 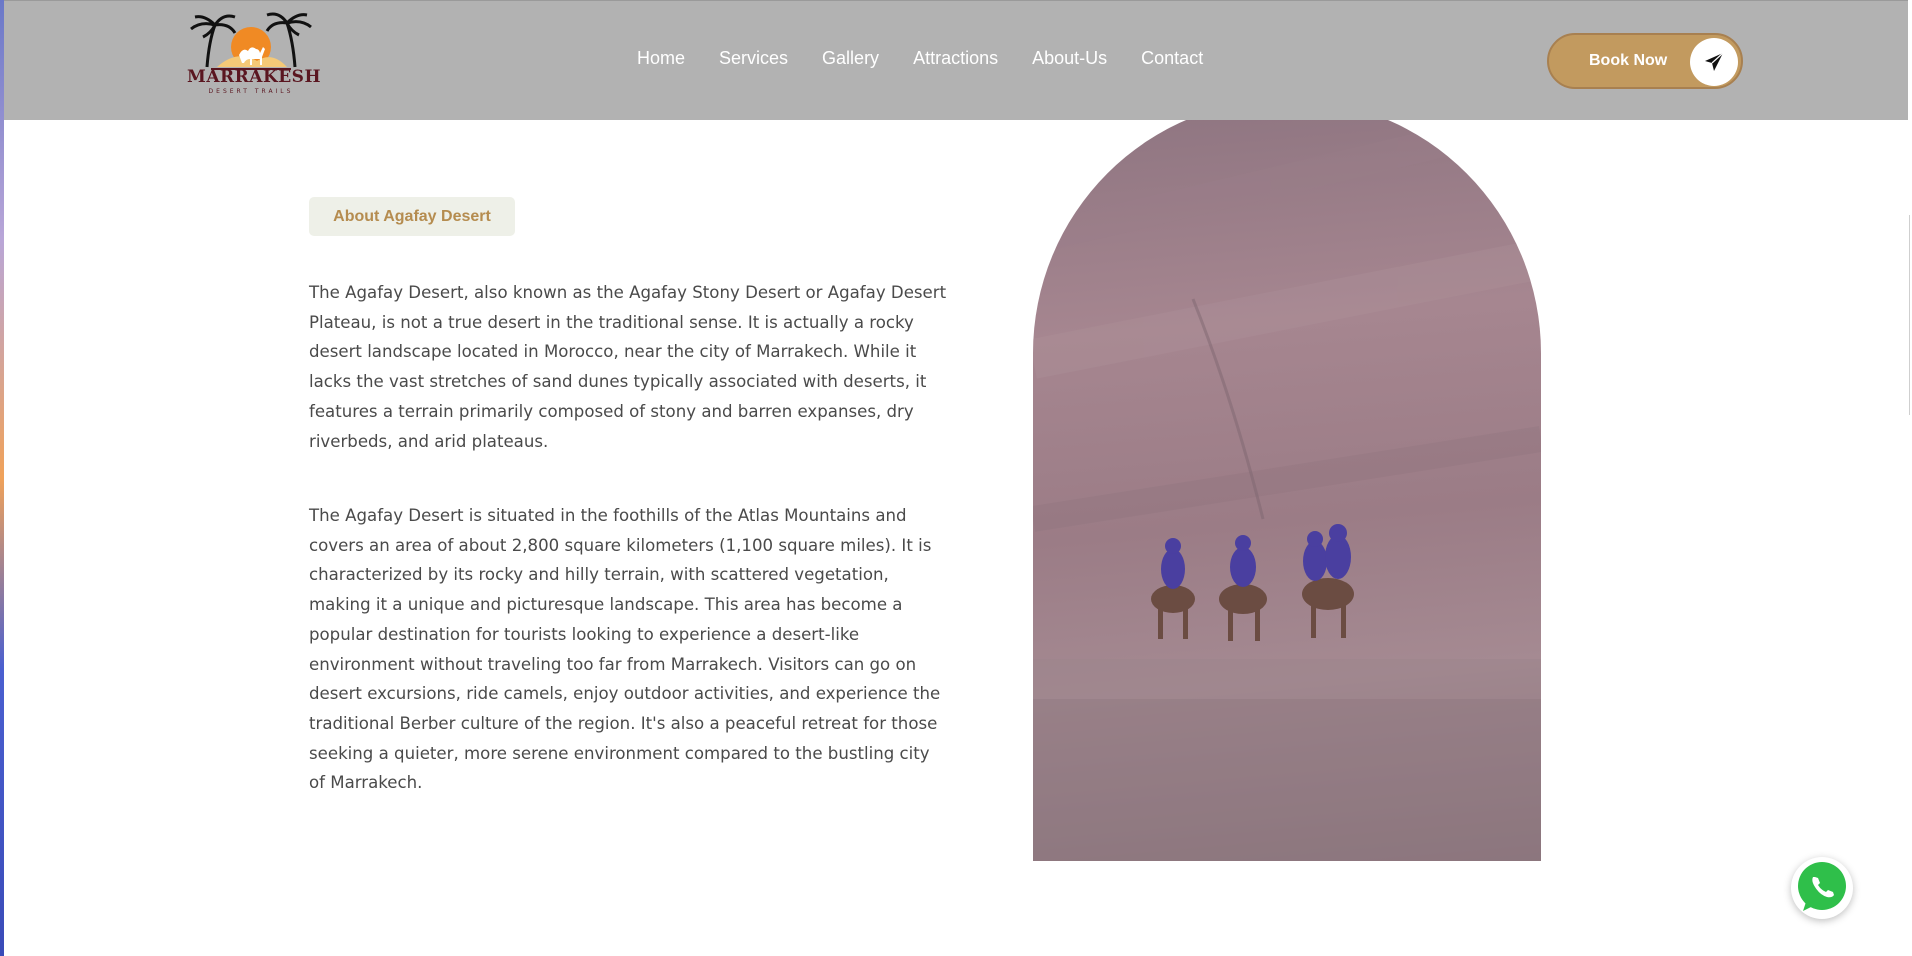 I want to click on nav-item-attractions: Attractions, so click(x=955, y=60).